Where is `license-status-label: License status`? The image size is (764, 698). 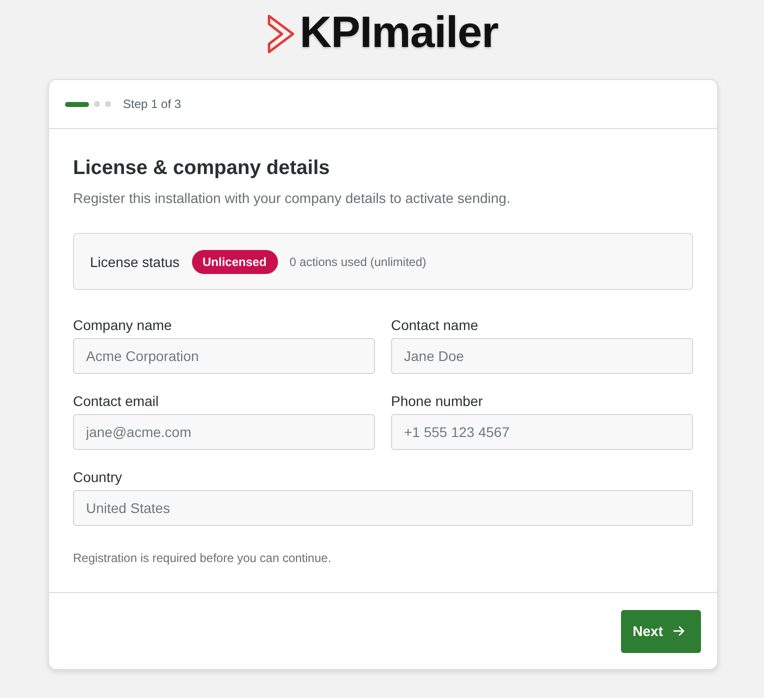
license-status-label: License status is located at coordinates (135, 262).